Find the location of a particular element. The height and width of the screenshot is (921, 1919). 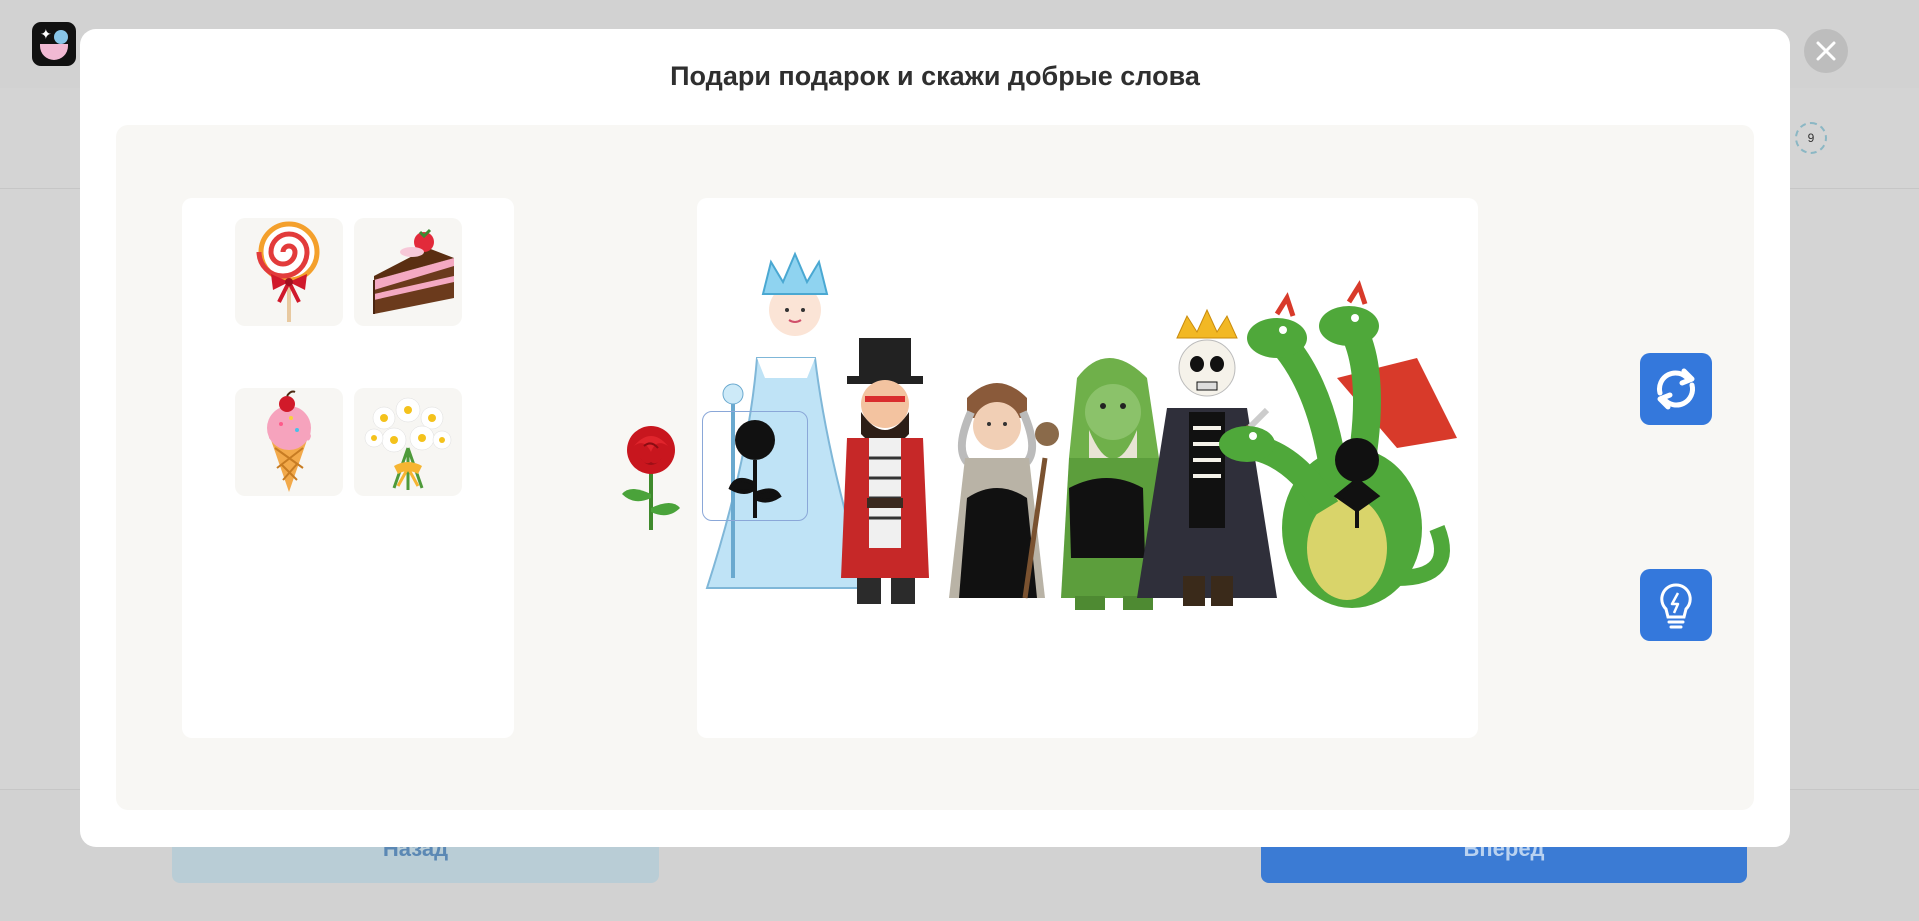

close-button is located at coordinates (1826, 51).